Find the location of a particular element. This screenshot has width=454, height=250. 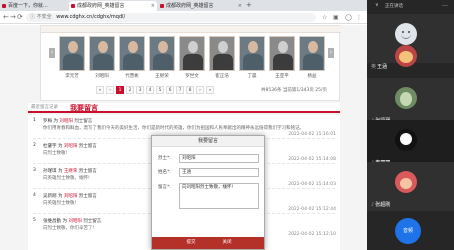

star-icon: ☆ is located at coordinates (324, 17).